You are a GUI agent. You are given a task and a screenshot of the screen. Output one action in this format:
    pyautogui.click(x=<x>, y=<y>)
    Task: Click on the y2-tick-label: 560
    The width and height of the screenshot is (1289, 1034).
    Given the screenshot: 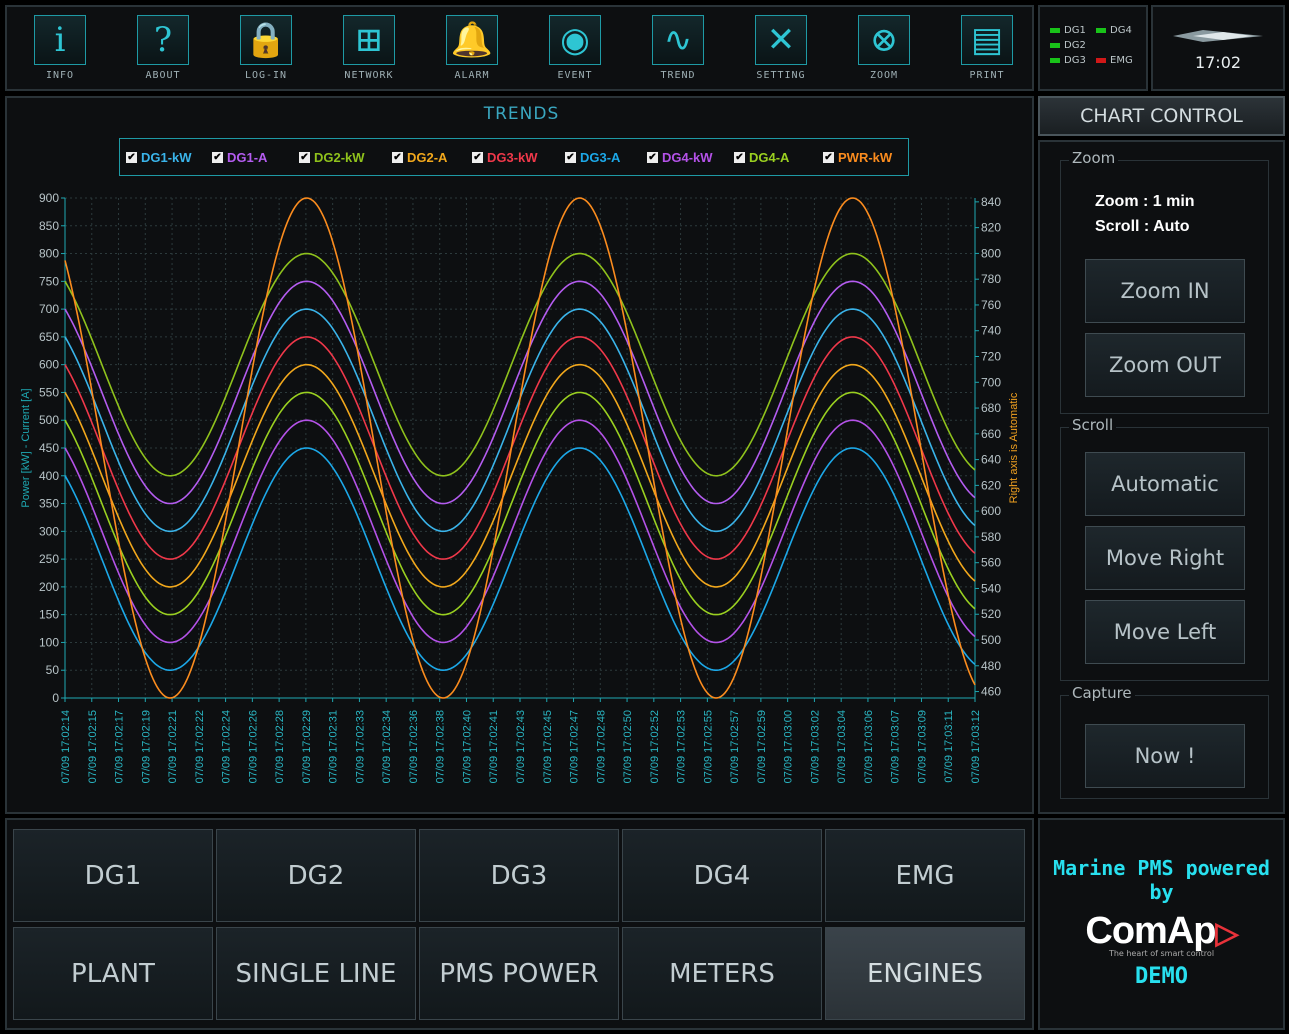 What is the action you would take?
    pyautogui.click(x=991, y=563)
    